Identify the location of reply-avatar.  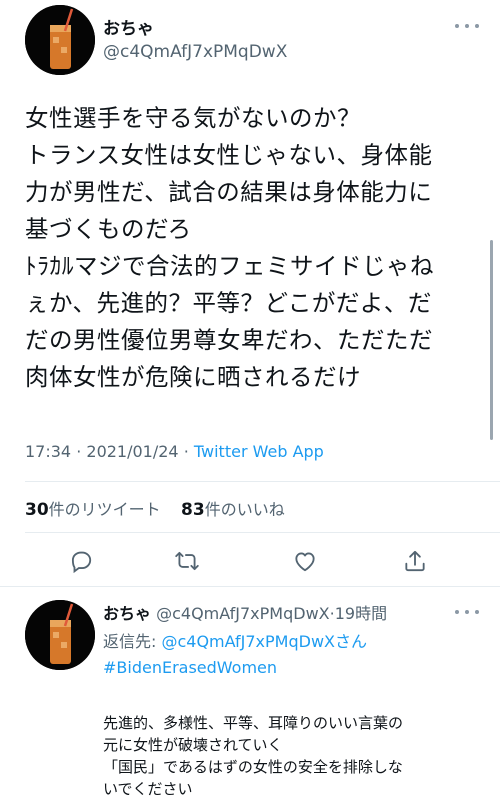
(60, 635).